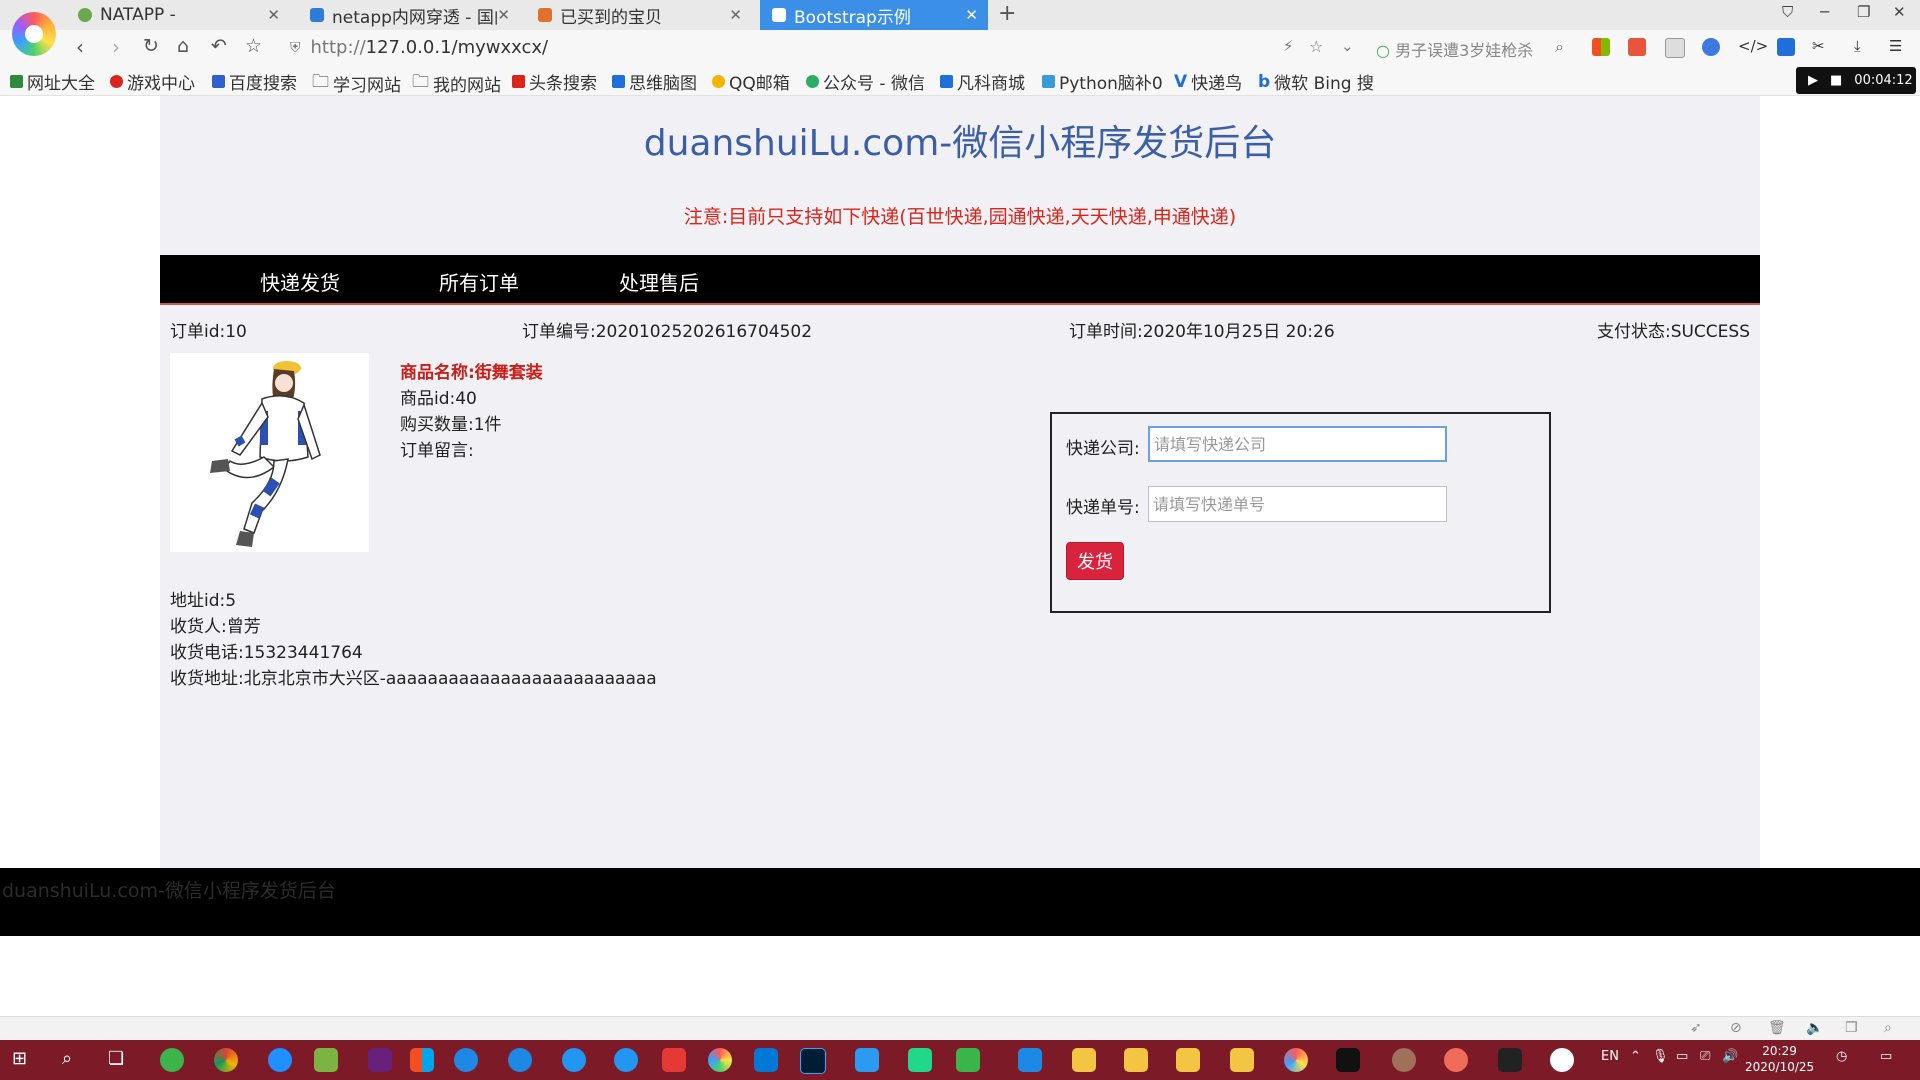 The width and height of the screenshot is (1920, 1080). Describe the element at coordinates (326, 1060) in the screenshot. I see `notepad-icon` at that location.